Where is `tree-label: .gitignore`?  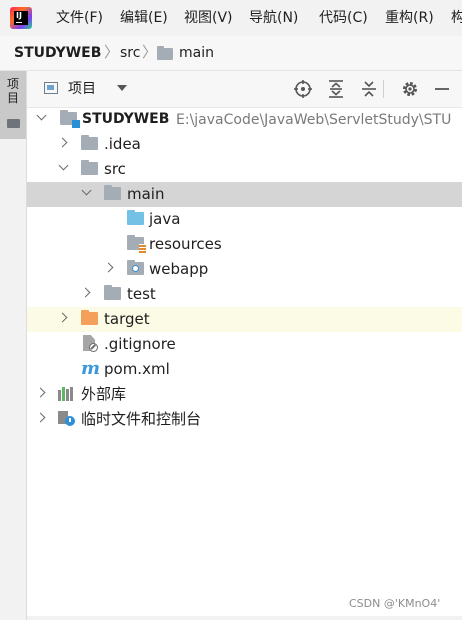 tree-label: .gitignore is located at coordinates (140, 344).